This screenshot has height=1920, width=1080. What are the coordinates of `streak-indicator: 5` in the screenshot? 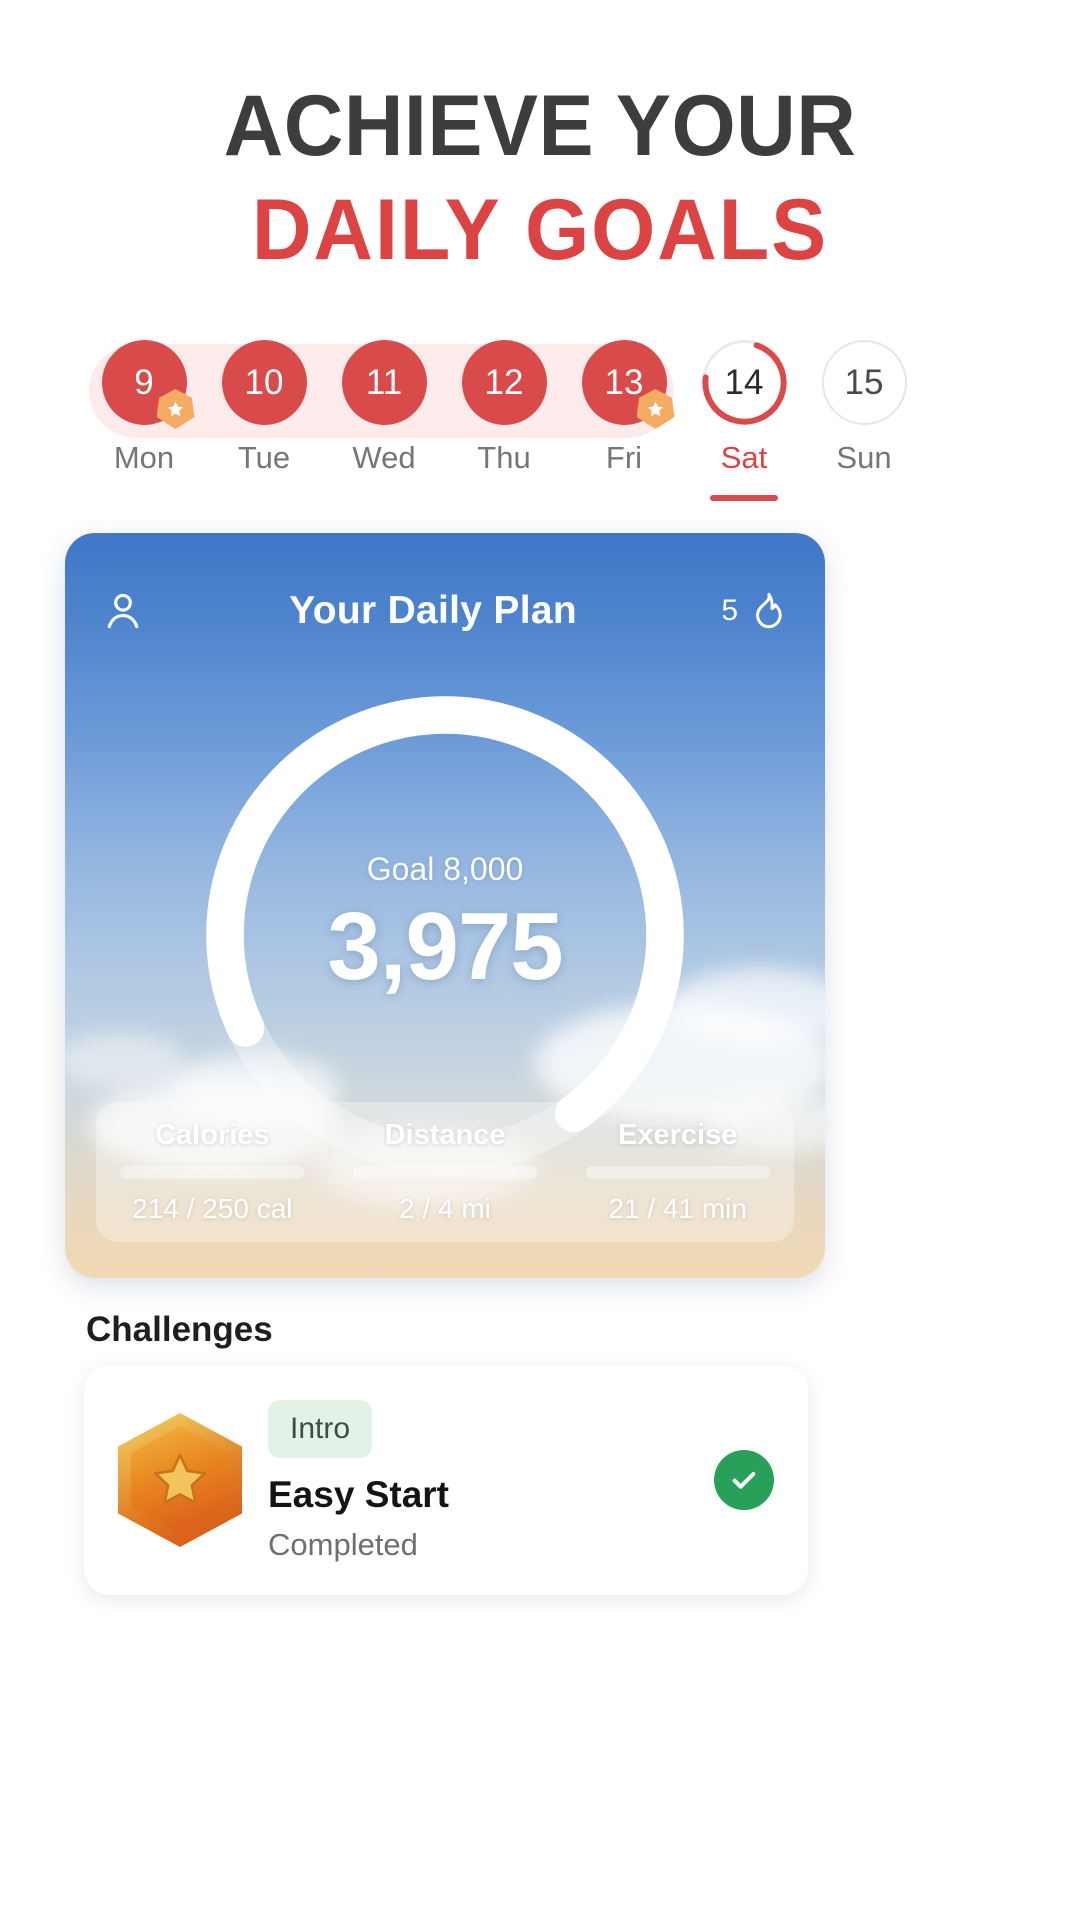 It's located at (755, 611).